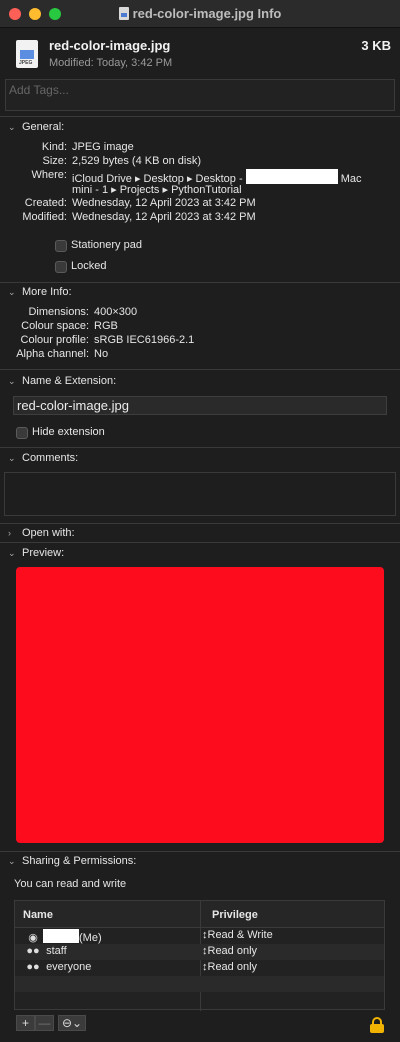  I want to click on created-value: Wednesday, 12 April 2023 at 3:42 PM, so click(164, 203).